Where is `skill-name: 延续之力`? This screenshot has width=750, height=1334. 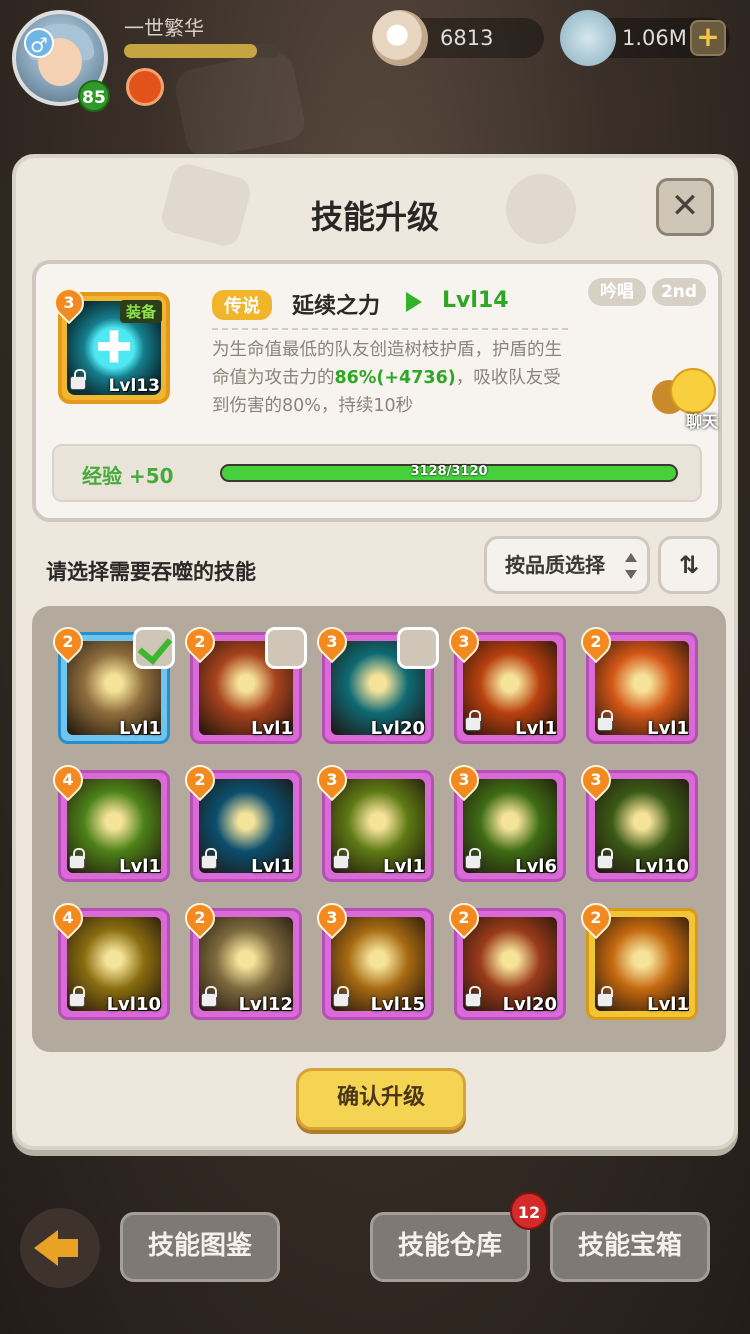 skill-name: 延续之力 is located at coordinates (336, 306).